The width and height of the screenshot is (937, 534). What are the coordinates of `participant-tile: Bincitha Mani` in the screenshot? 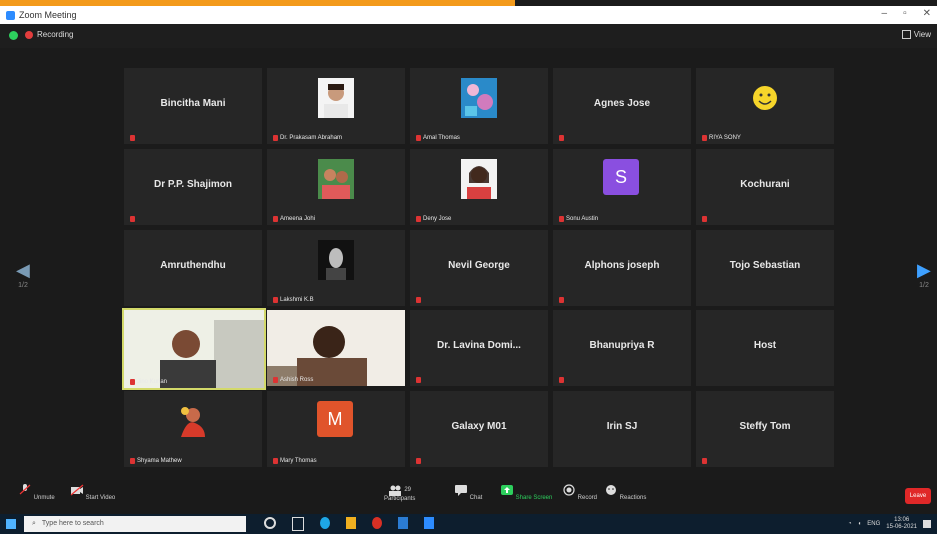 It's located at (193, 106).